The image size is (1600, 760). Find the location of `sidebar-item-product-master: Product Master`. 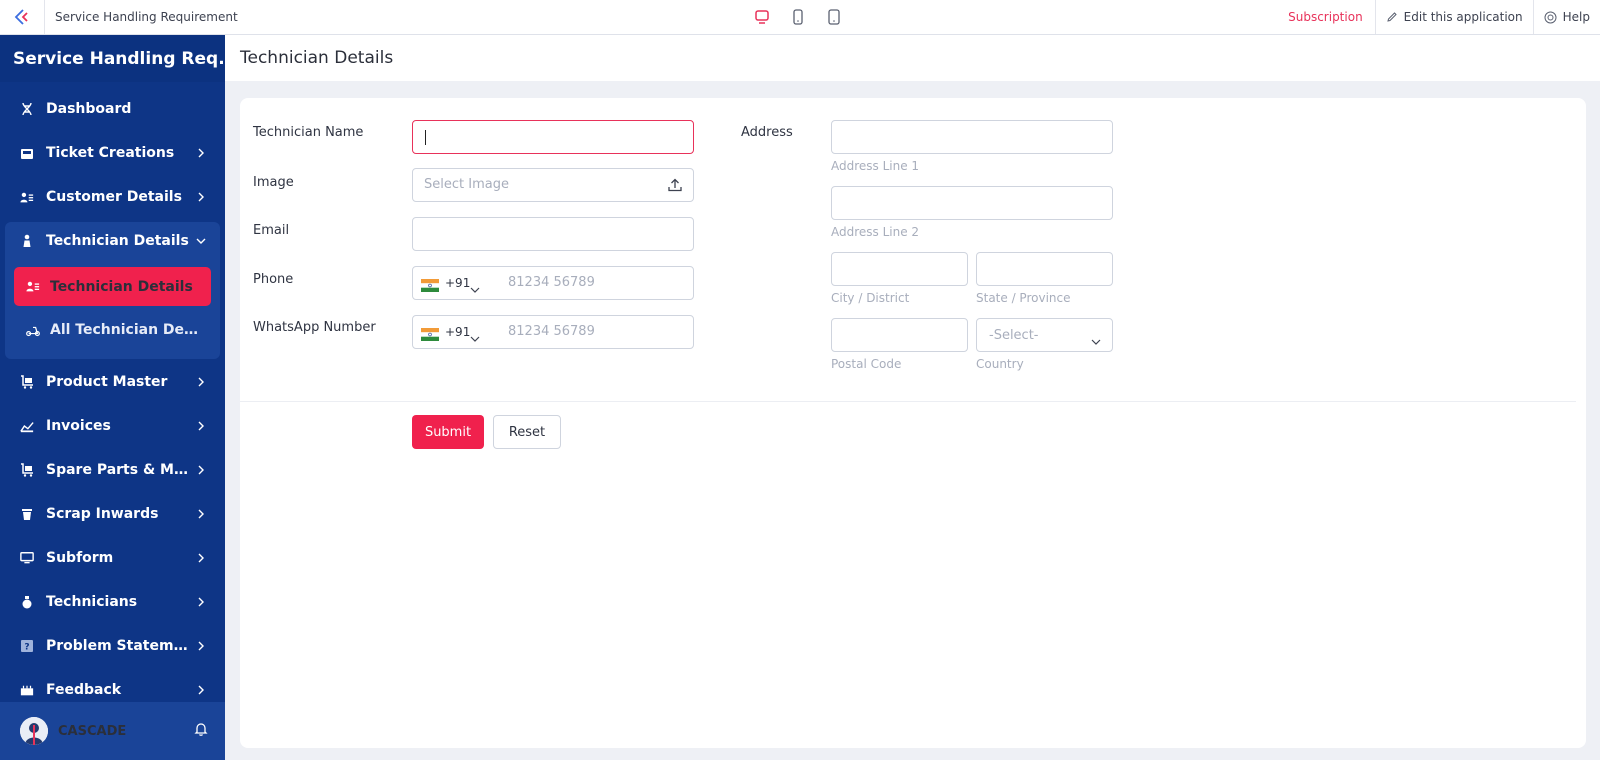

sidebar-item-product-master: Product Master is located at coordinates (112, 382).